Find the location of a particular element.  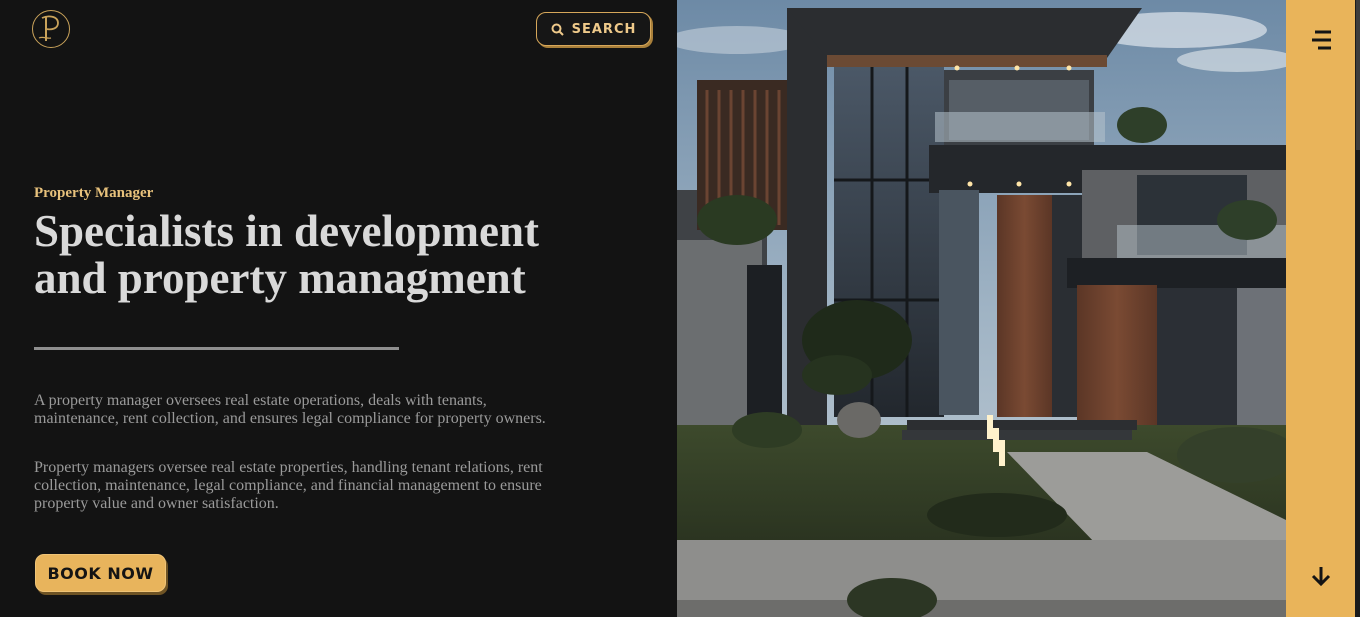

search-icon is located at coordinates (557, 29).